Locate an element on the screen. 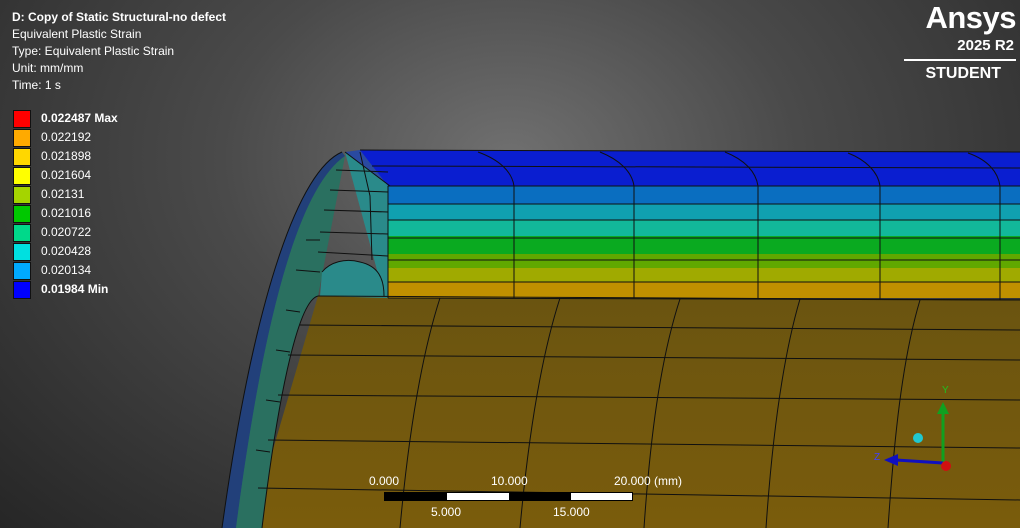  result-name: Equivalent Plastic Strain is located at coordinates (77, 34).